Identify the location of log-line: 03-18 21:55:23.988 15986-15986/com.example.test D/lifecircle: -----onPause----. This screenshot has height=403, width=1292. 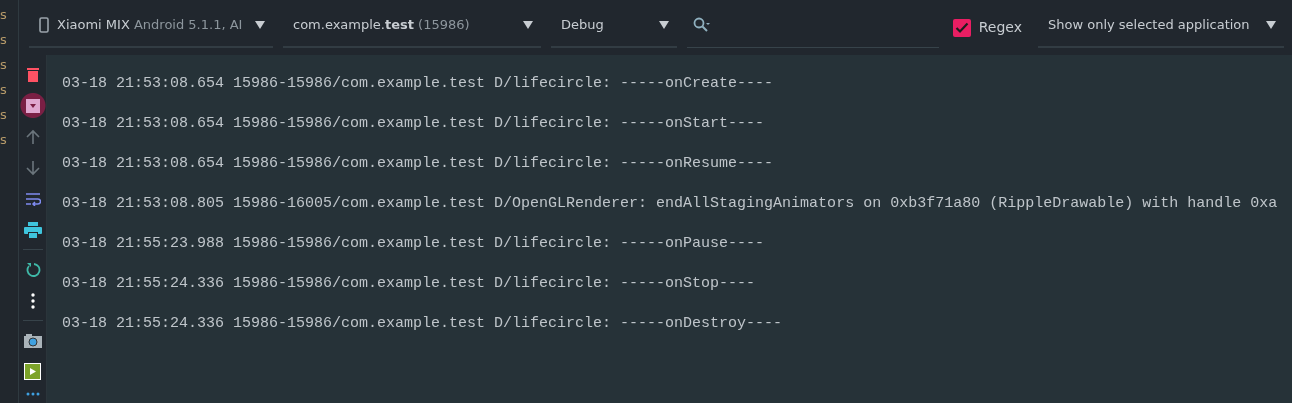
(414, 244).